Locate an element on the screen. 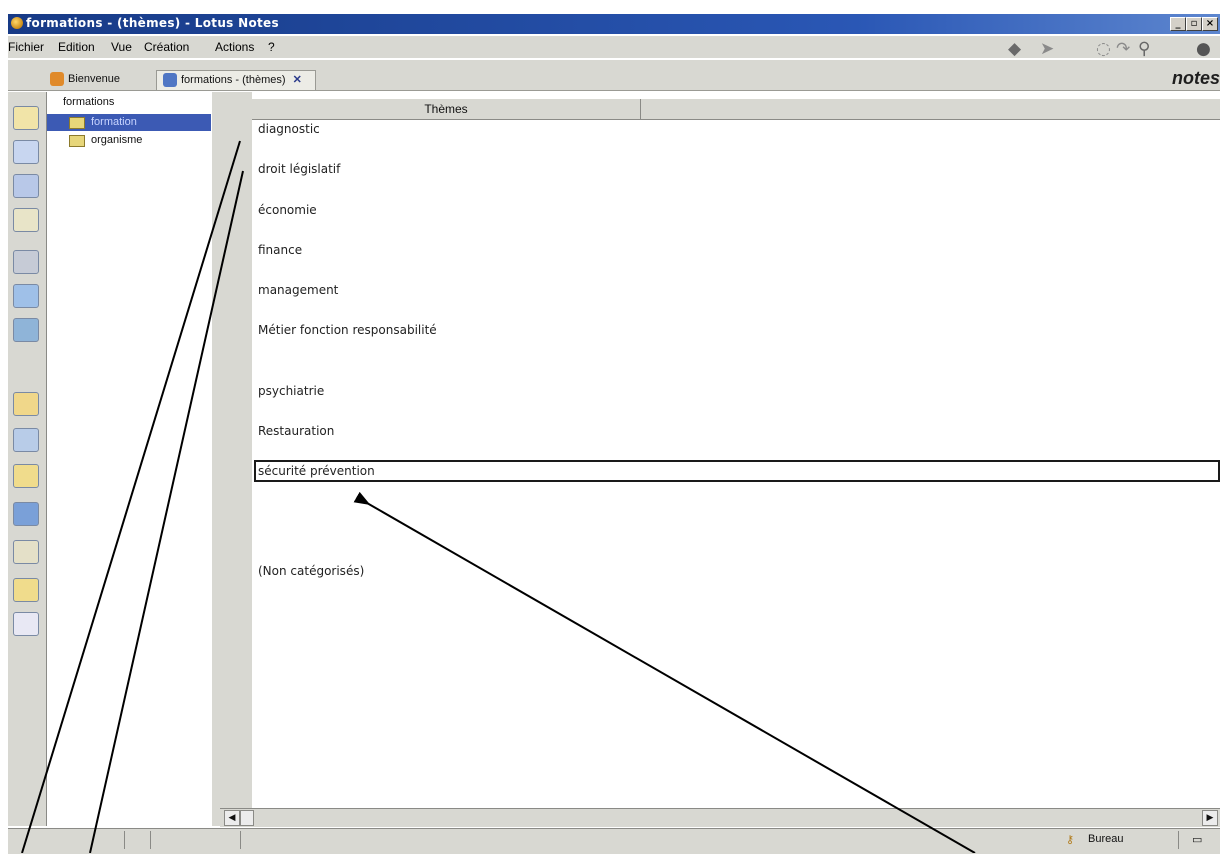 This screenshot has height=854, width=1220. databases-icon is located at coordinates (26, 440).